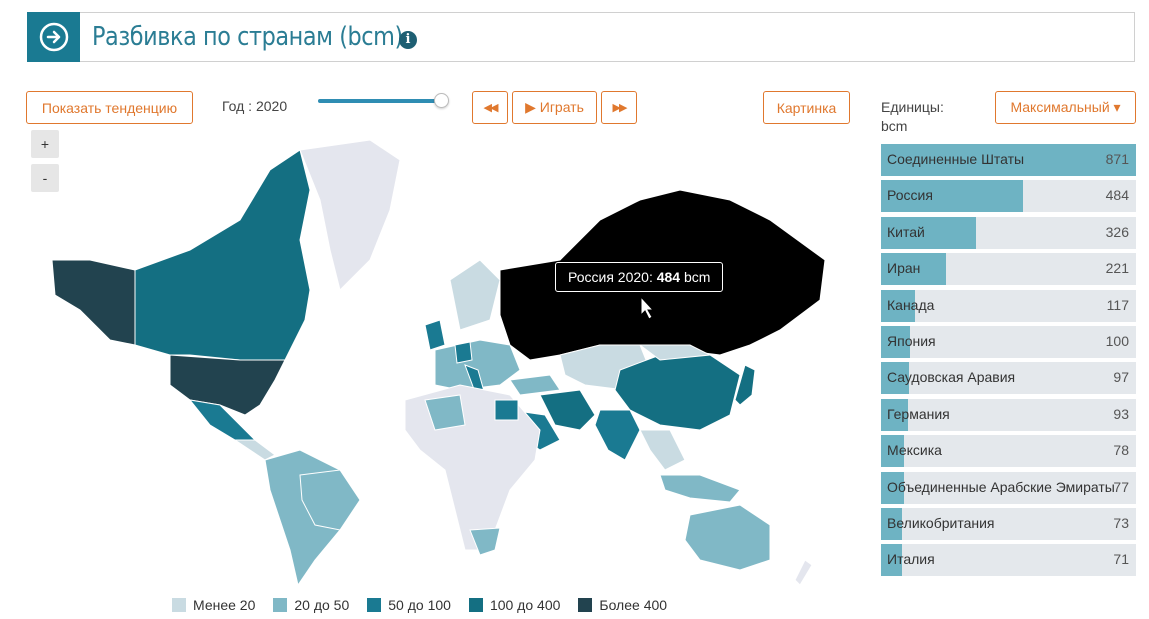 This screenshot has width=1149, height=619. I want to click on ranking-row: Россия 484, so click(1008, 196).